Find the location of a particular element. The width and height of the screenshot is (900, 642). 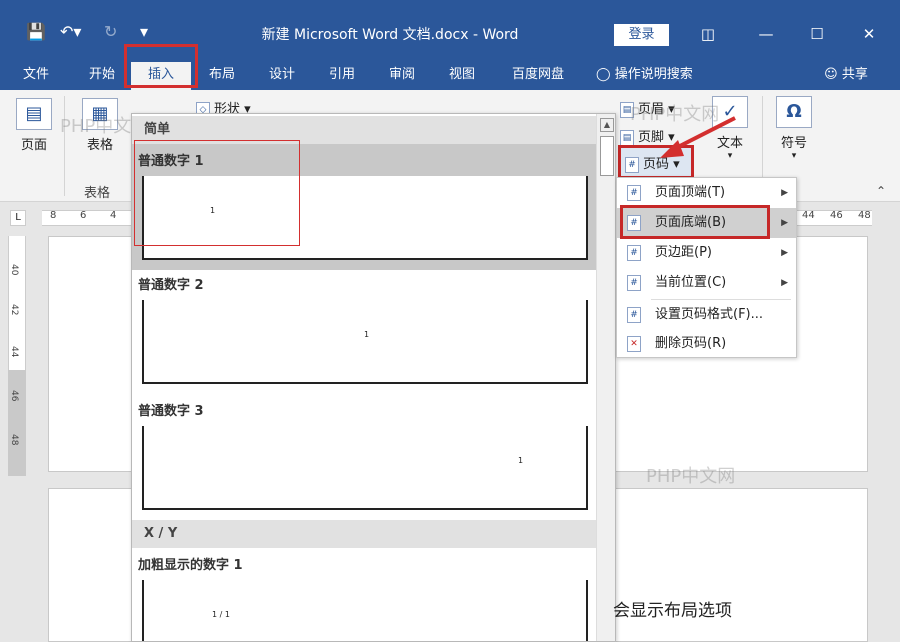

gallery-item-label: 普通数字 3 is located at coordinates (171, 411).